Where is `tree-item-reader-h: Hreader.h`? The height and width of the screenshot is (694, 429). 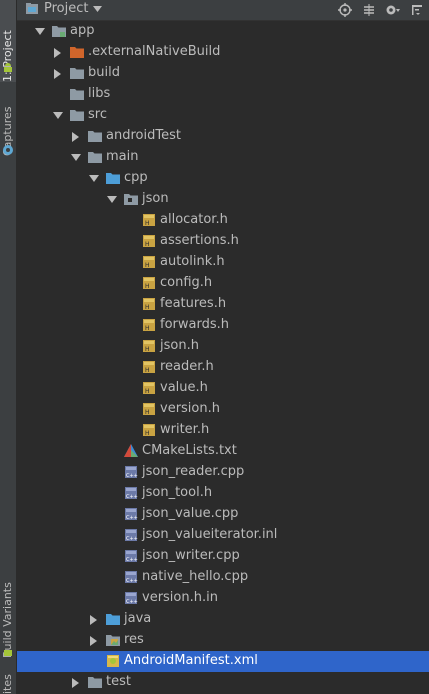 tree-item-reader-h: Hreader.h is located at coordinates (223, 367).